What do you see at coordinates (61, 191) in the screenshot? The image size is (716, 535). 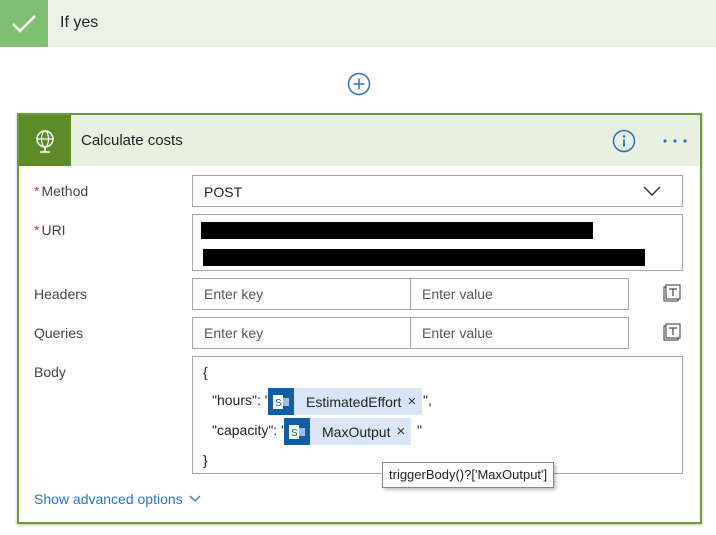 I see `method-label: * Method` at bounding box center [61, 191].